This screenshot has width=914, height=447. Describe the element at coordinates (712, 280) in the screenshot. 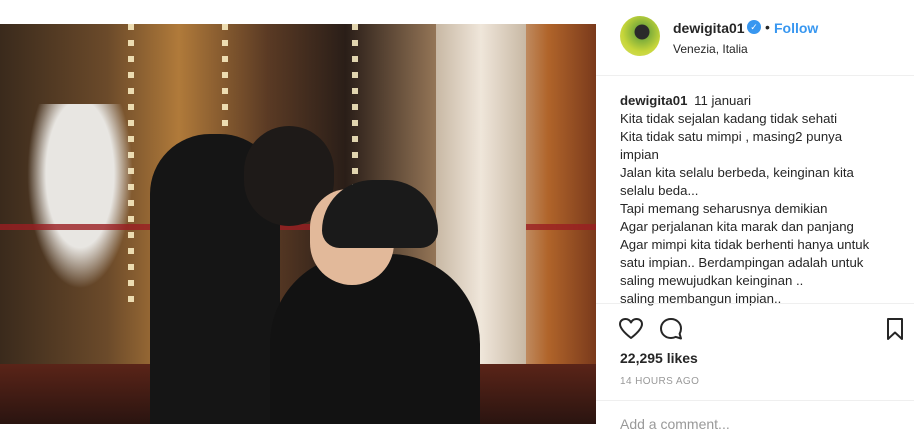

I see `caption-line: saling mewujudkan keinginan ..` at that location.